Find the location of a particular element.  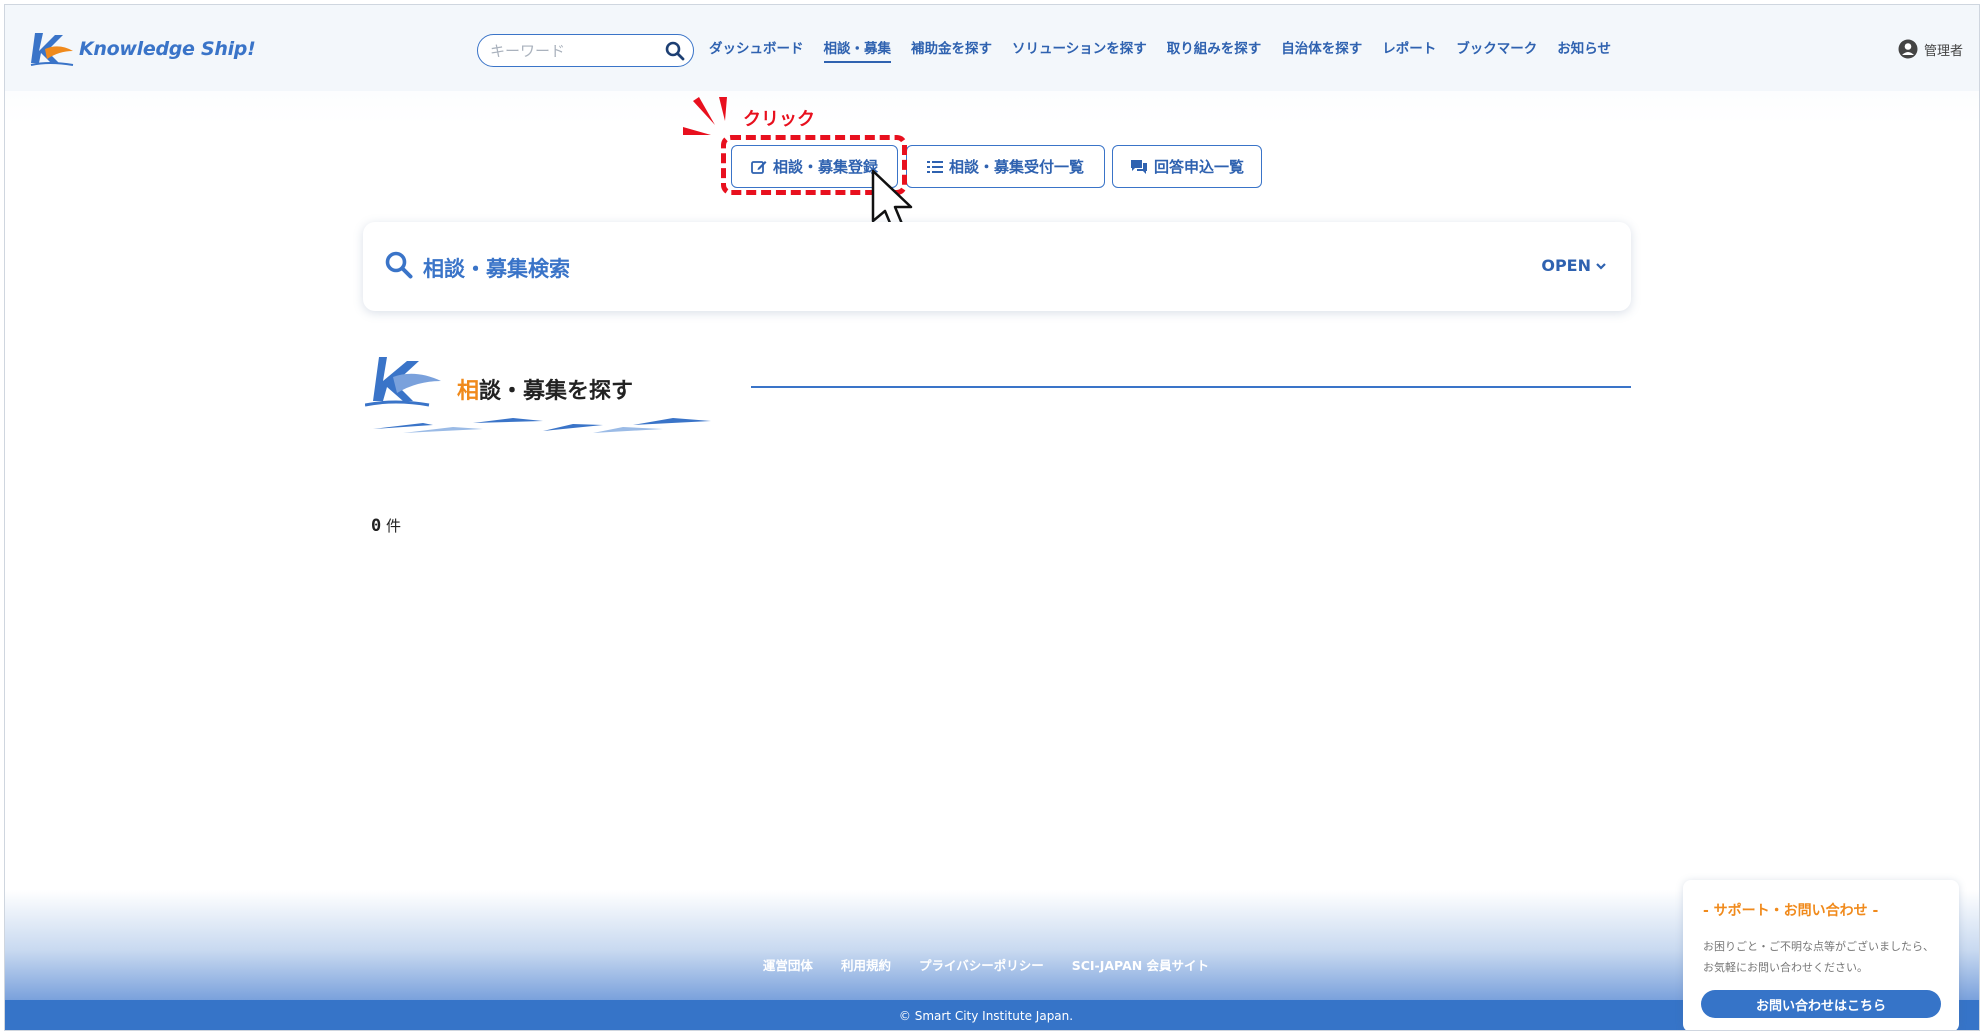

answer-list-label: 回答申込一覧 is located at coordinates (1198, 167).